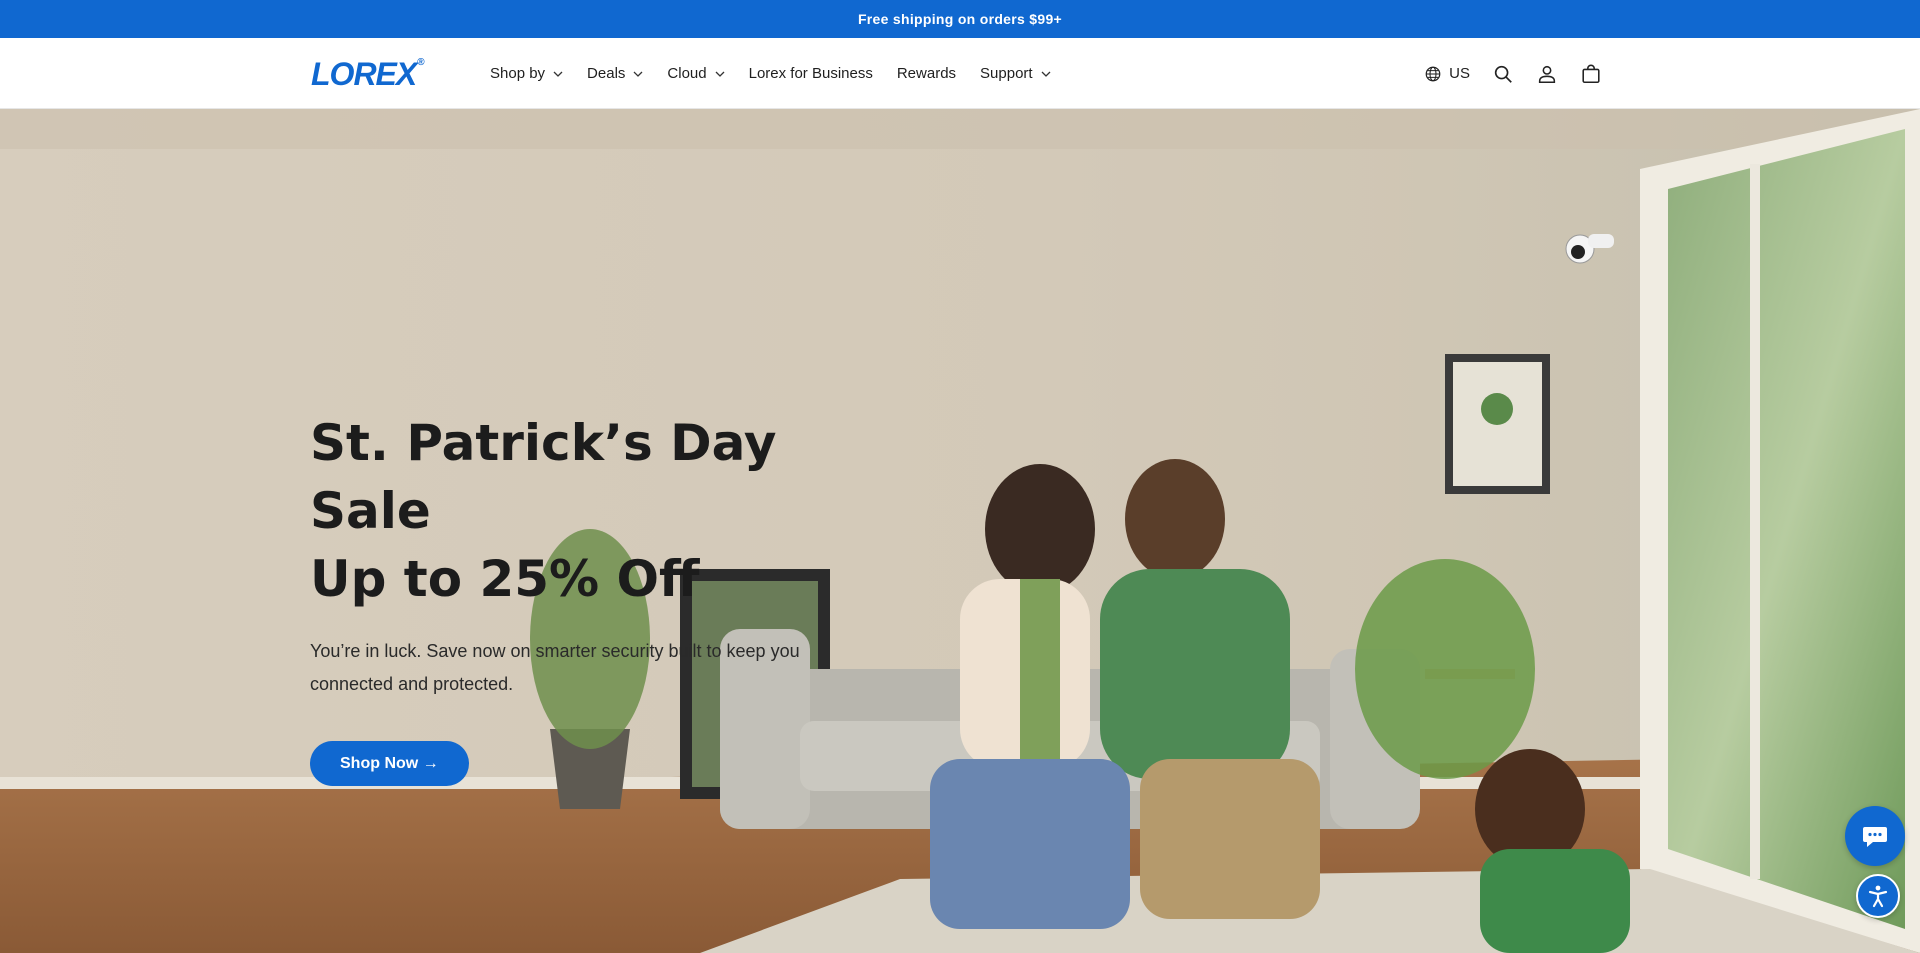 This screenshot has width=1920, height=953. What do you see at coordinates (364, 74) in the screenshot?
I see `logo-text: LOREX` at bounding box center [364, 74].